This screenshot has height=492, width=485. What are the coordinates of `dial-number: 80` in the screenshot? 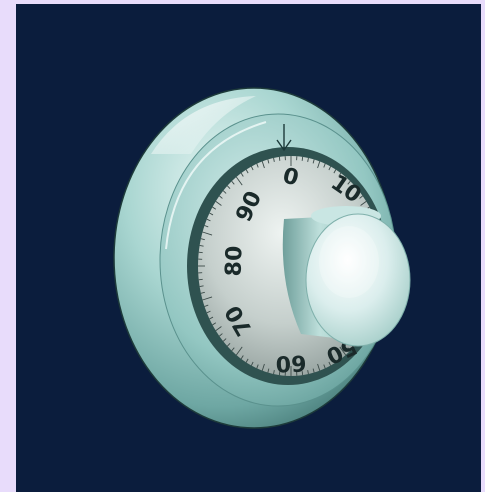 It's located at (234, 260).